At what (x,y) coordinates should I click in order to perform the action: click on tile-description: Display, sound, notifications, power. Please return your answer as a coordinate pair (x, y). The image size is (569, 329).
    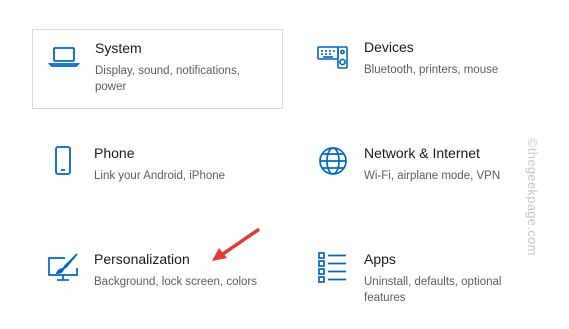
    Looking at the image, I should click on (167, 79).